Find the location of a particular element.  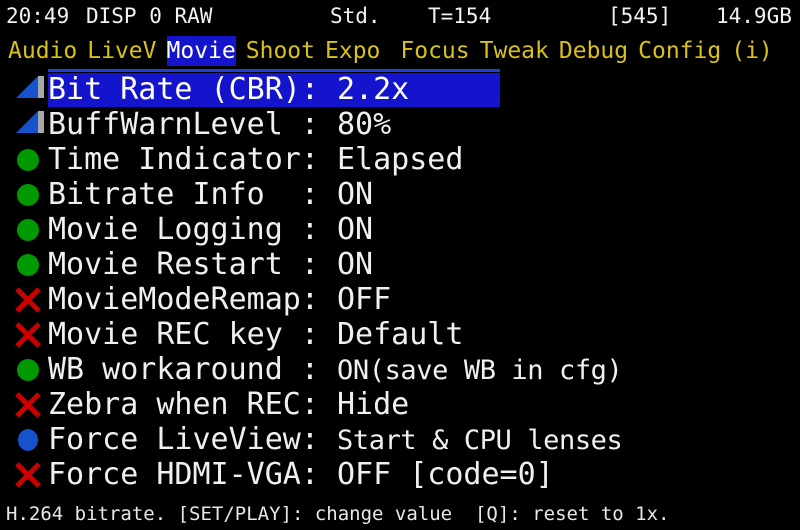

menu-row: Movie REC key : Default is located at coordinates (400, 334).